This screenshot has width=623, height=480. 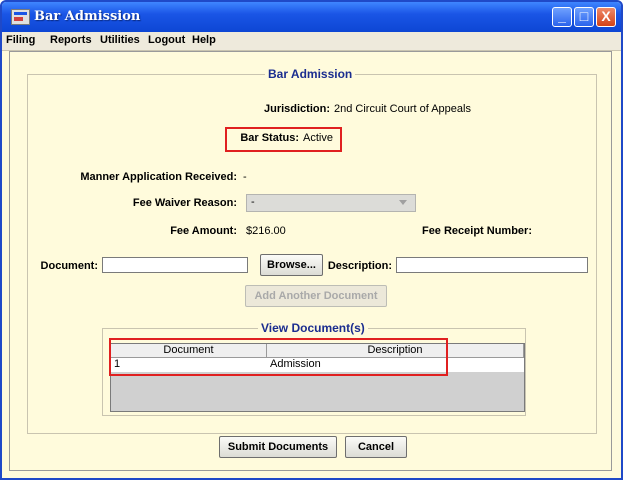 What do you see at coordinates (310, 74) in the screenshot?
I see `bar-admission-group-title: Bar Admission` at bounding box center [310, 74].